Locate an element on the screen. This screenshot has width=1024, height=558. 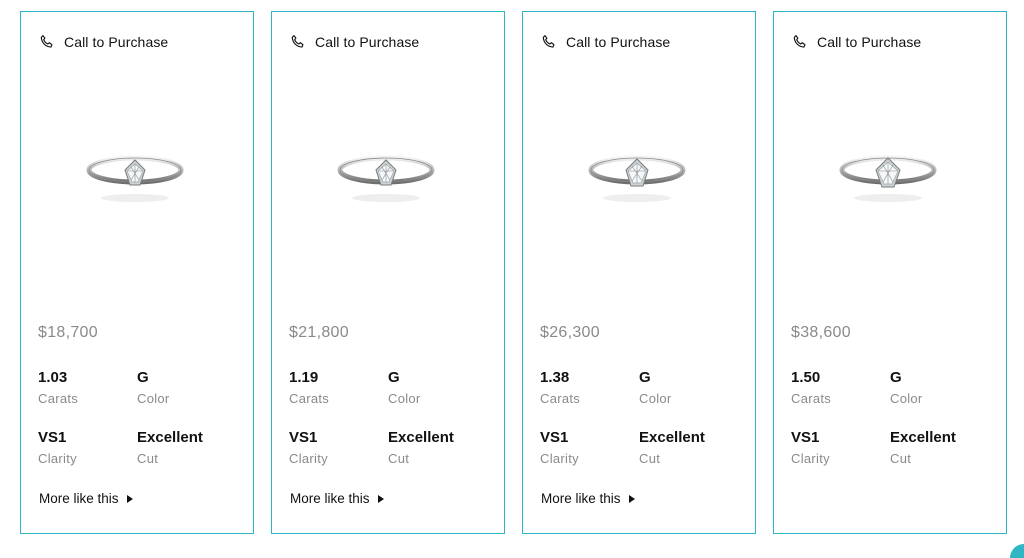
carats-spec: 1.19 Carats is located at coordinates (339, 388).